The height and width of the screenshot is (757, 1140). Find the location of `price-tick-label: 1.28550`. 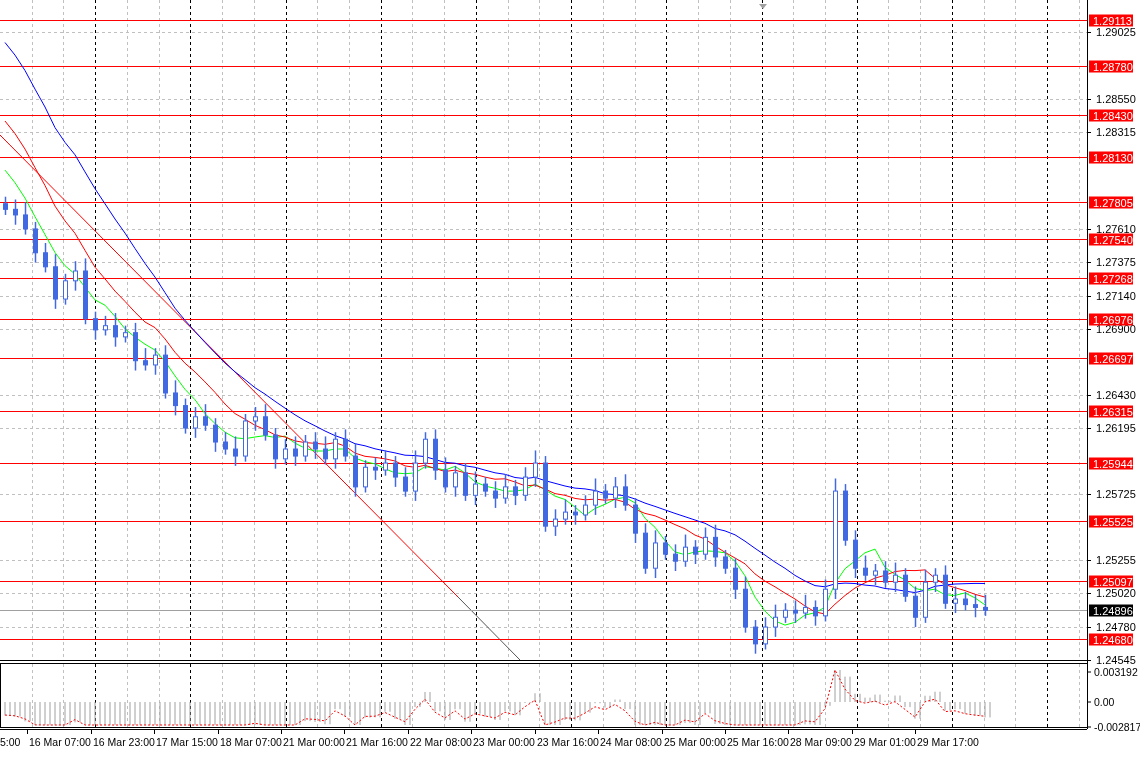

price-tick-label: 1.28550 is located at coordinates (1111, 98).